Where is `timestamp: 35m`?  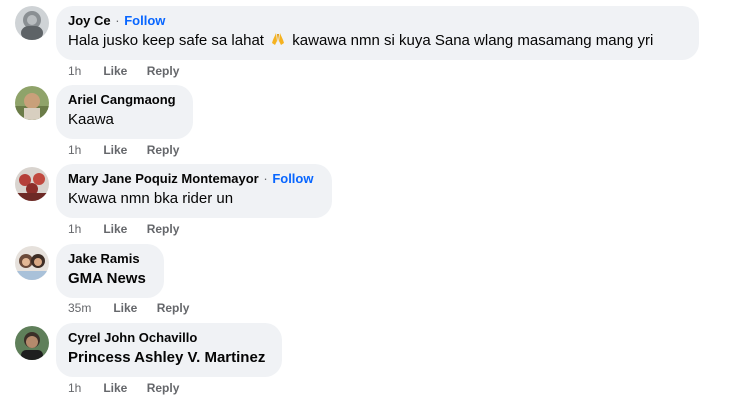
timestamp: 35m is located at coordinates (89, 308).